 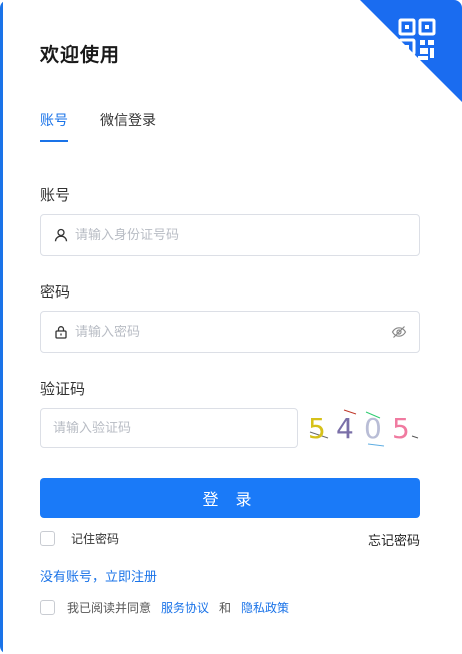 I want to click on agreement-text: 我已阅读并同意, so click(x=109, y=608).